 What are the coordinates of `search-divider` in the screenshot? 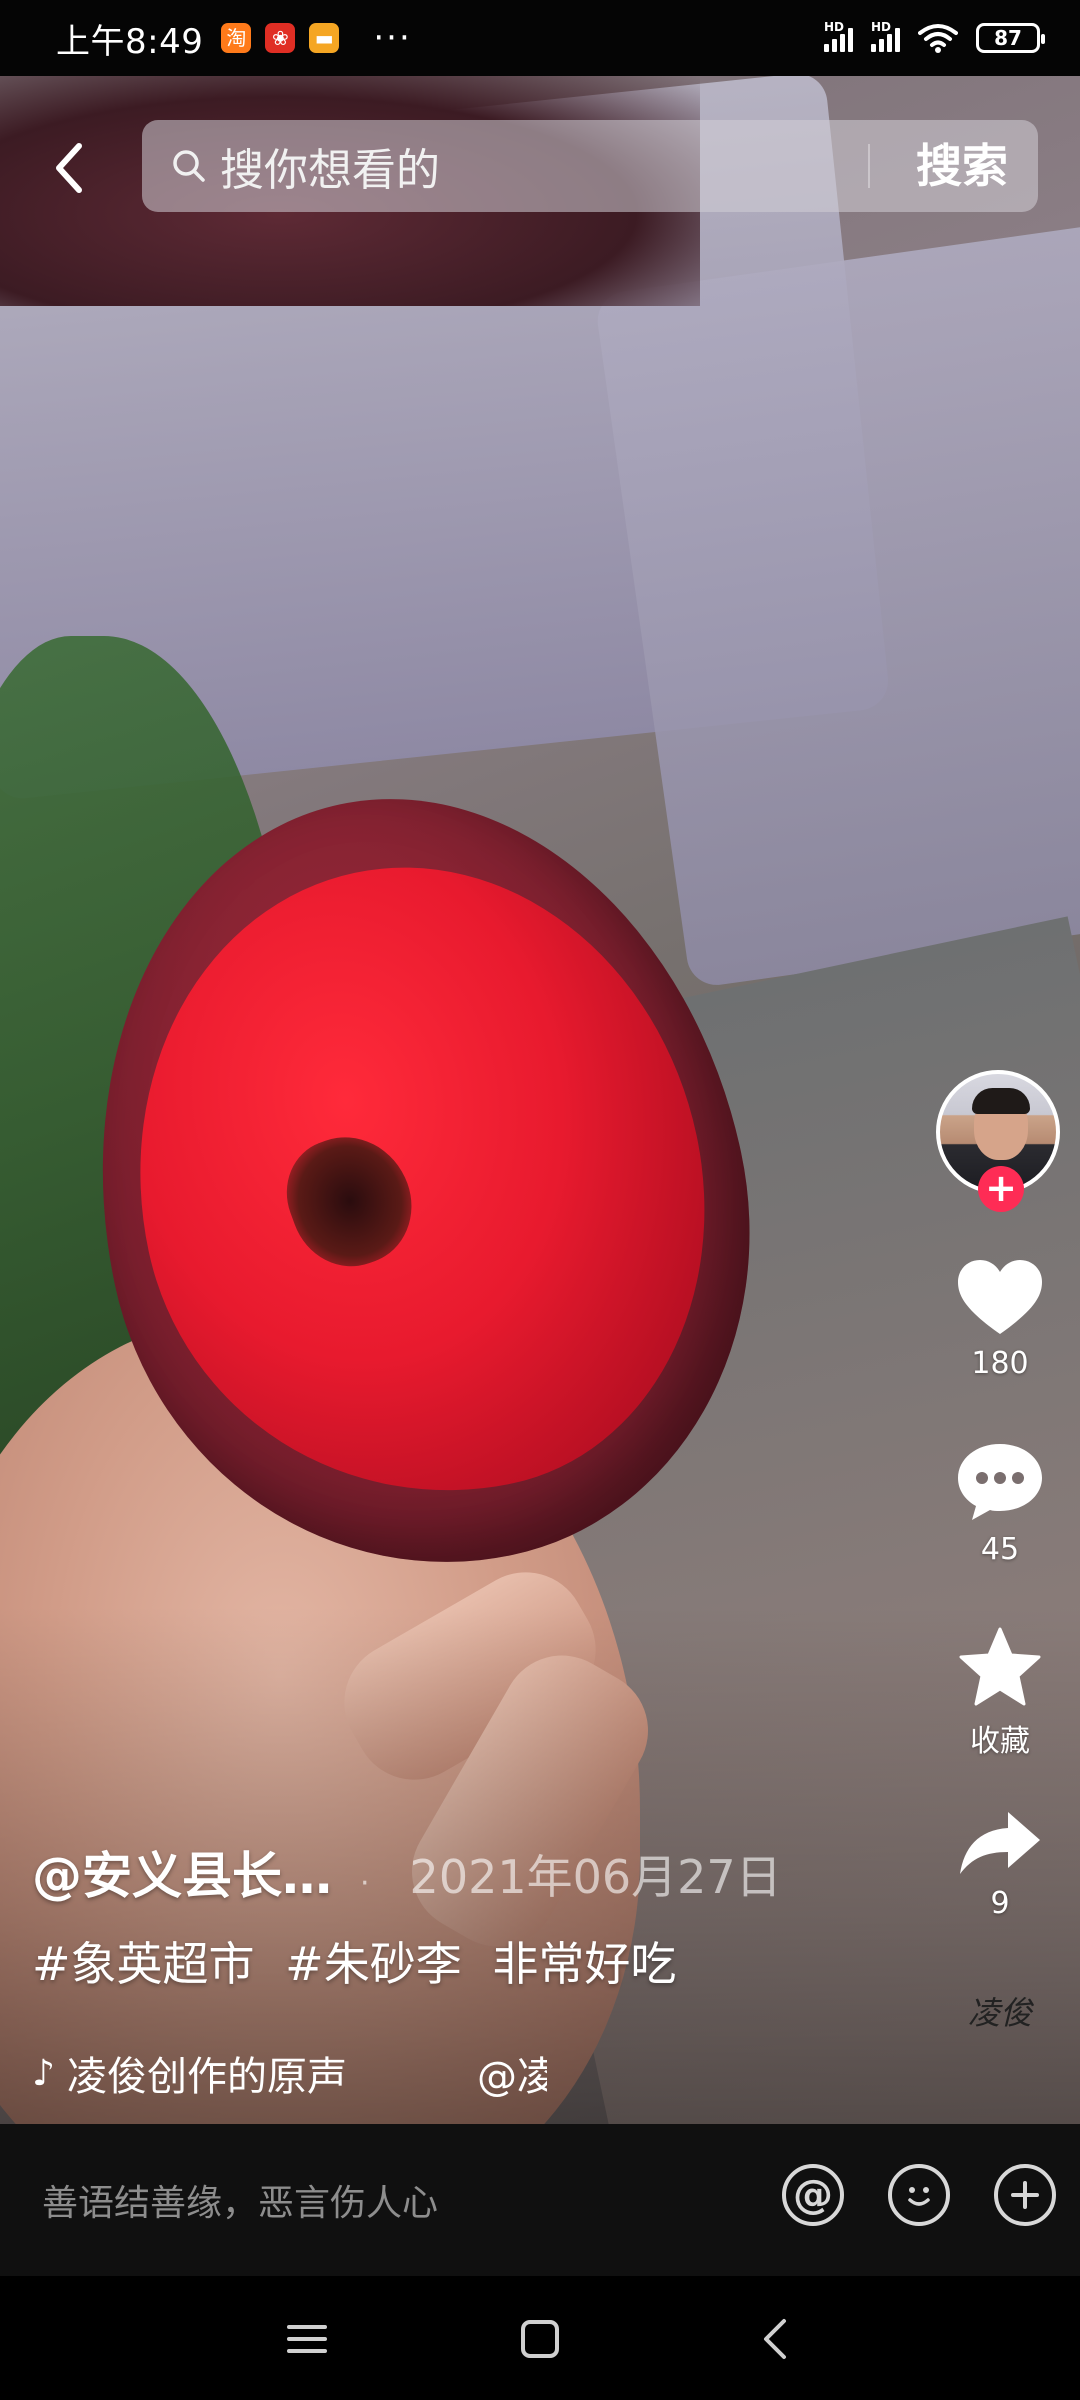 It's located at (869, 166).